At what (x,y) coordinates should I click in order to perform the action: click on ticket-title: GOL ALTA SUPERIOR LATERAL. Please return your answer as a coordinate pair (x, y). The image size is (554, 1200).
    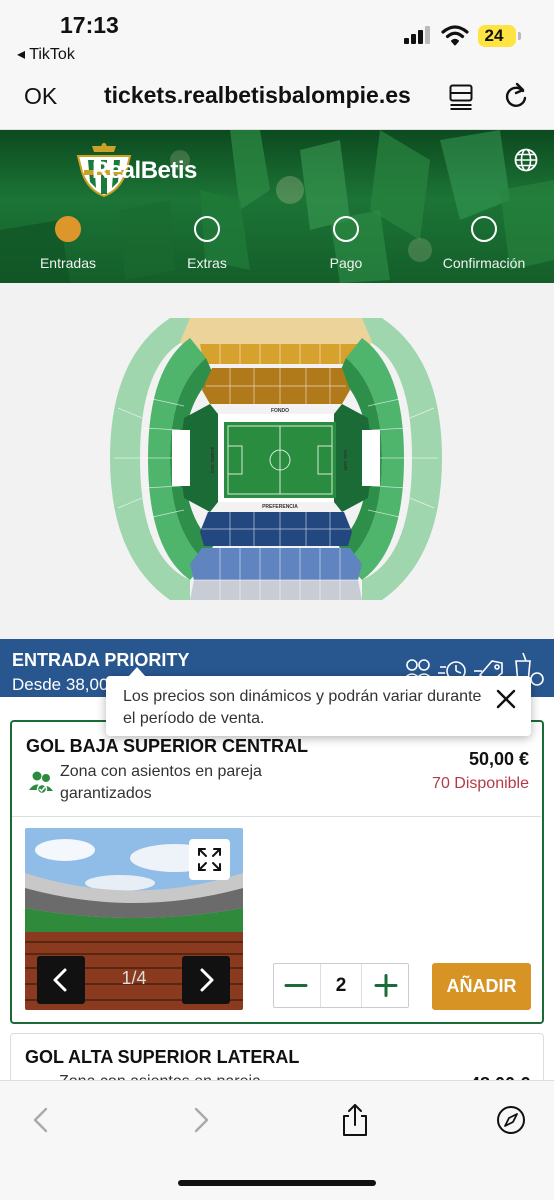
    Looking at the image, I should click on (162, 1057).